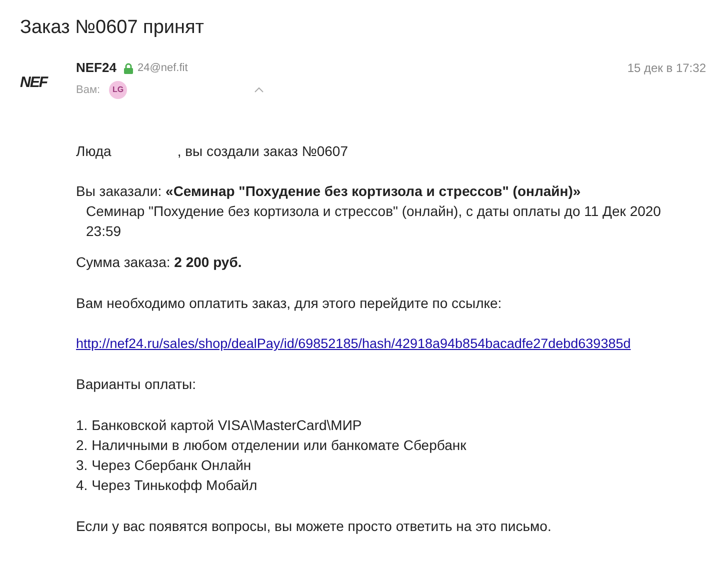  I want to click on payment-option: 1. Банковской картой VISA\MasterCard\МИР, so click(391, 425).